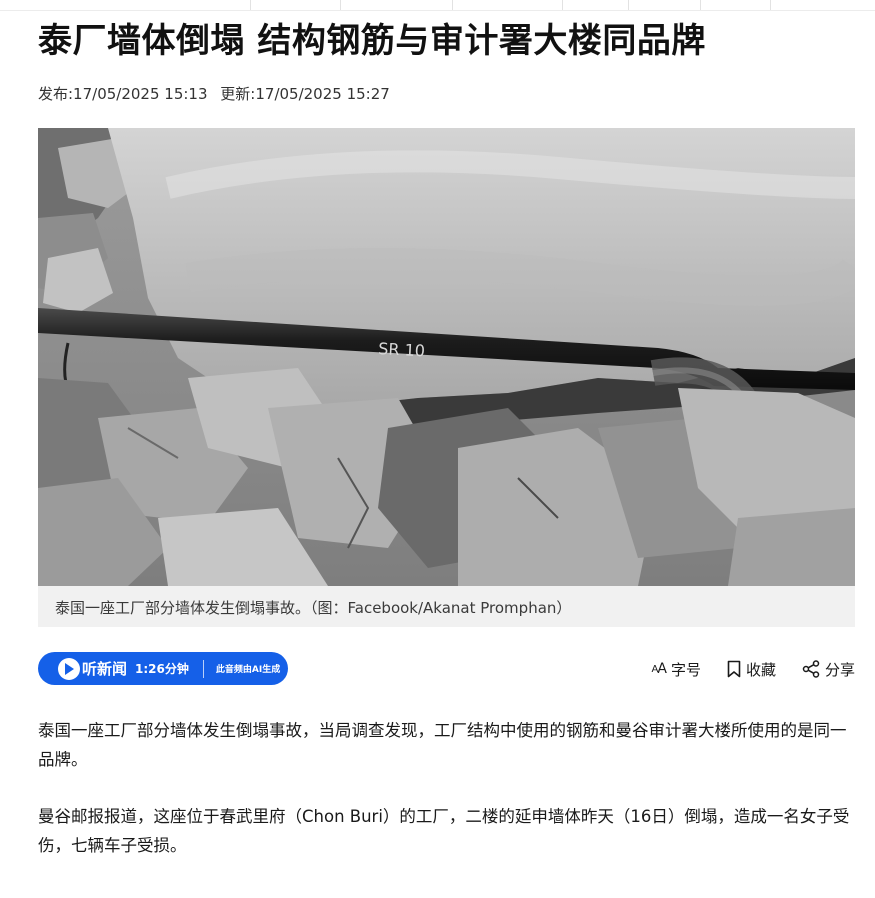  What do you see at coordinates (305, 94) in the screenshot?
I see `updated-time: 更新:17/05/2025 15:27` at bounding box center [305, 94].